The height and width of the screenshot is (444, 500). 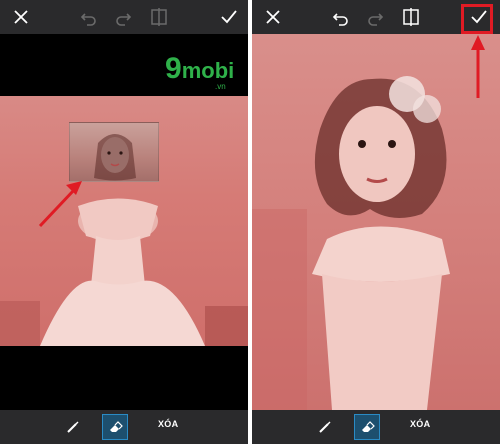 What do you see at coordinates (173, 68) in the screenshot?
I see `watermark-nine: 9` at bounding box center [173, 68].